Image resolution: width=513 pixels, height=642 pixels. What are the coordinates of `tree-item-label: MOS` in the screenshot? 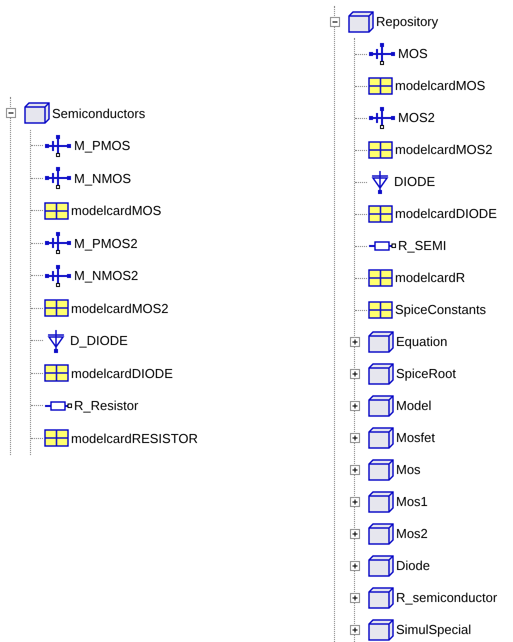 It's located at (413, 54).